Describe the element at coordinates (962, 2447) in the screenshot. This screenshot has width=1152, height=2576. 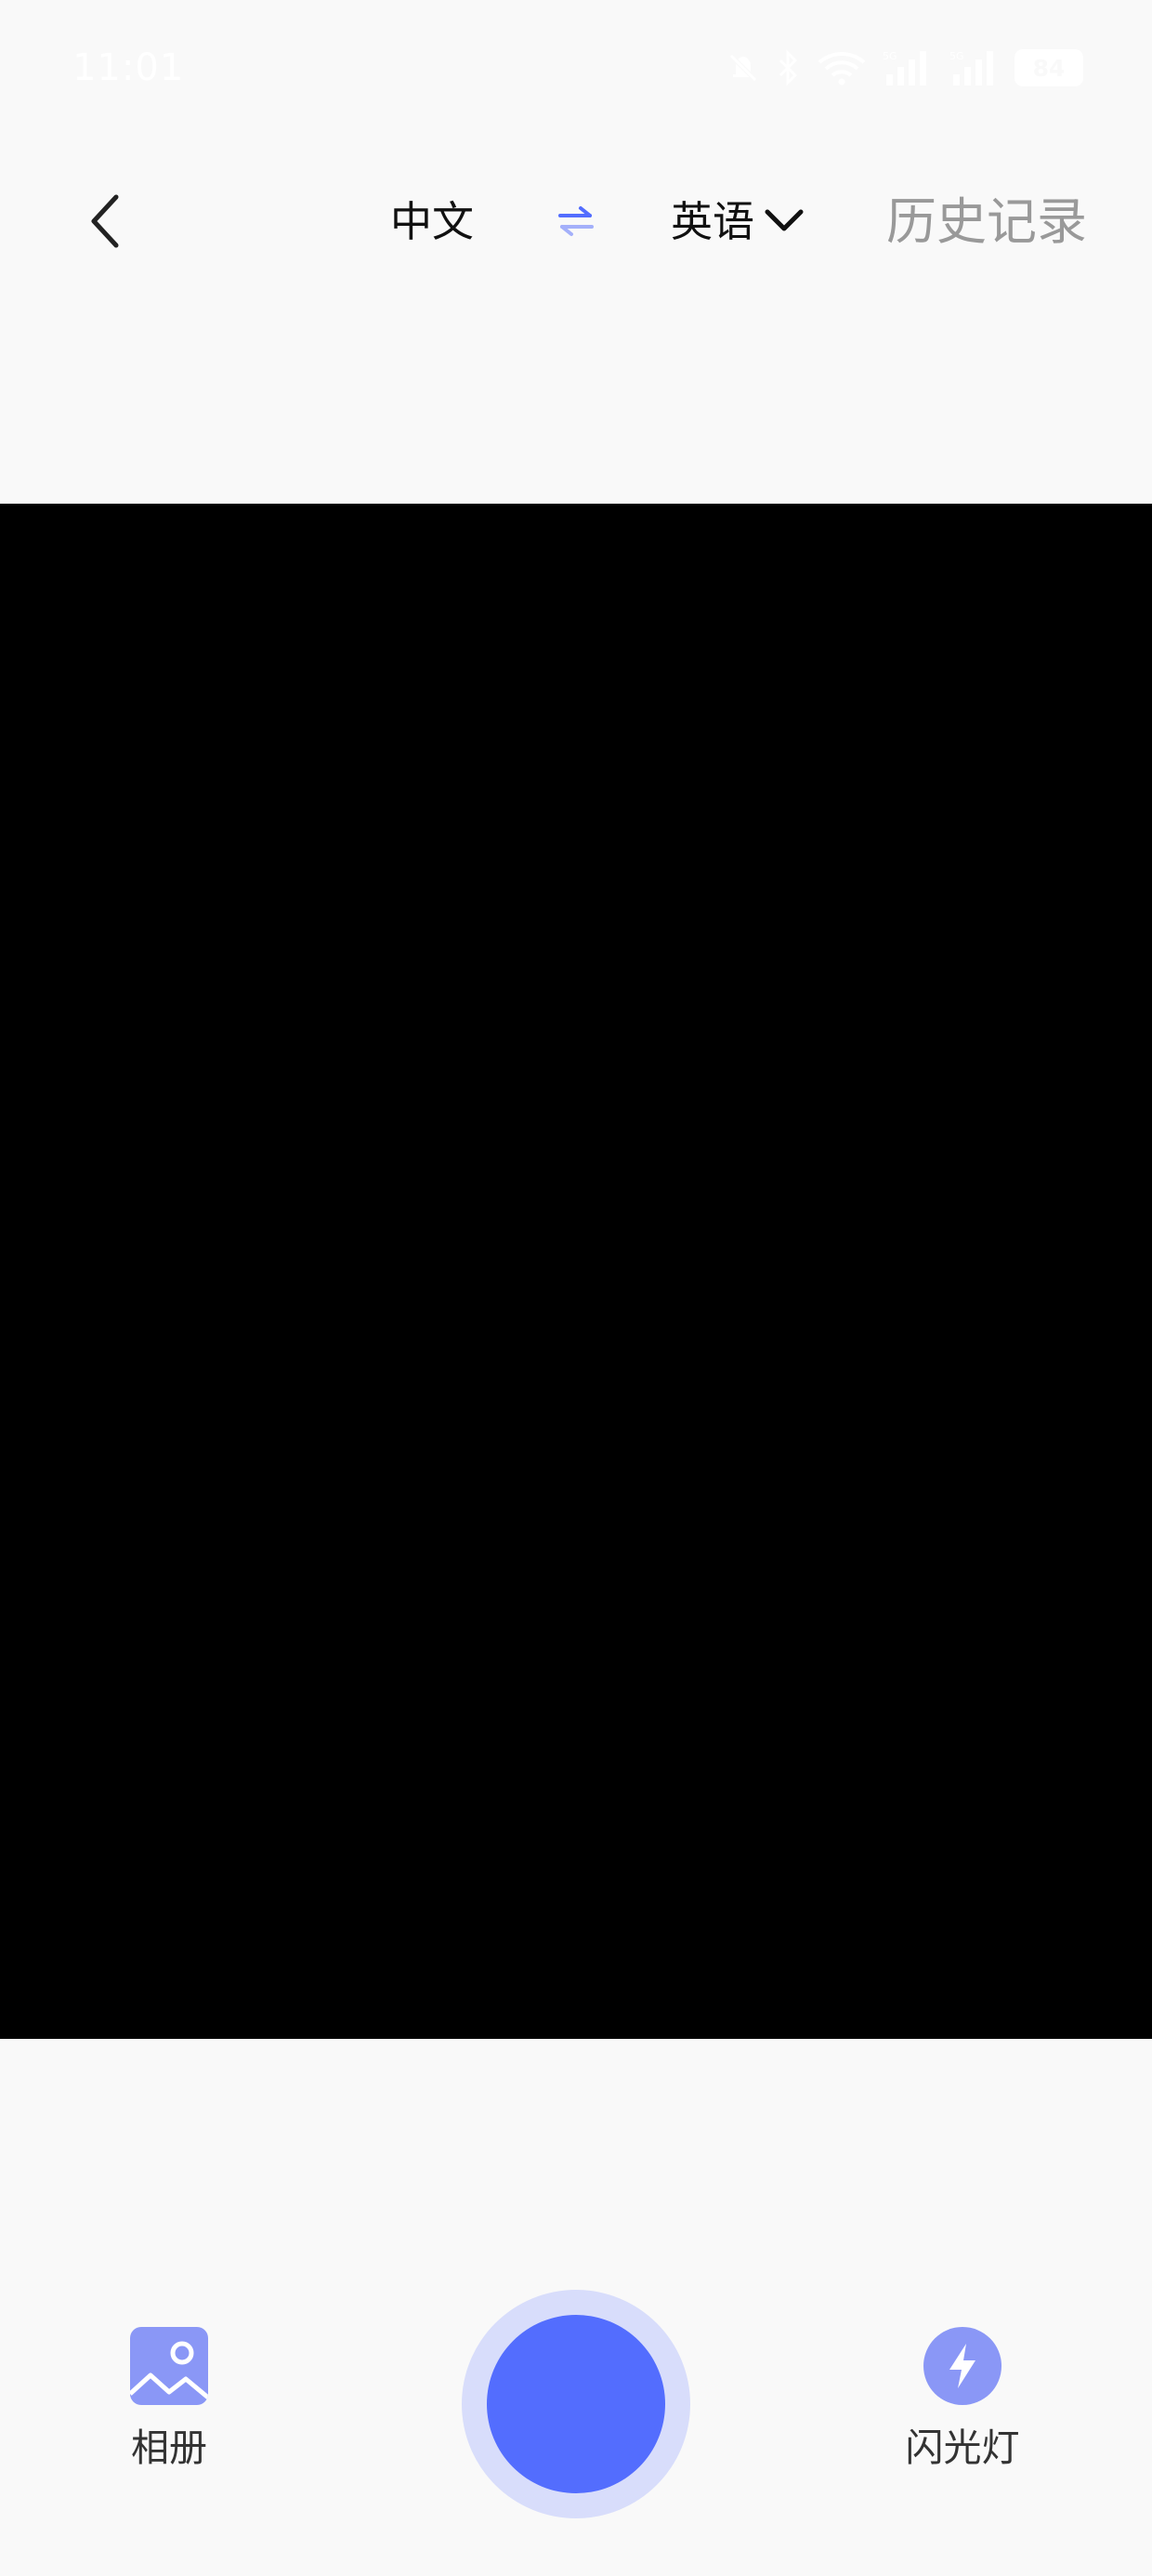
I see `flash-label: 闪光灯` at that location.